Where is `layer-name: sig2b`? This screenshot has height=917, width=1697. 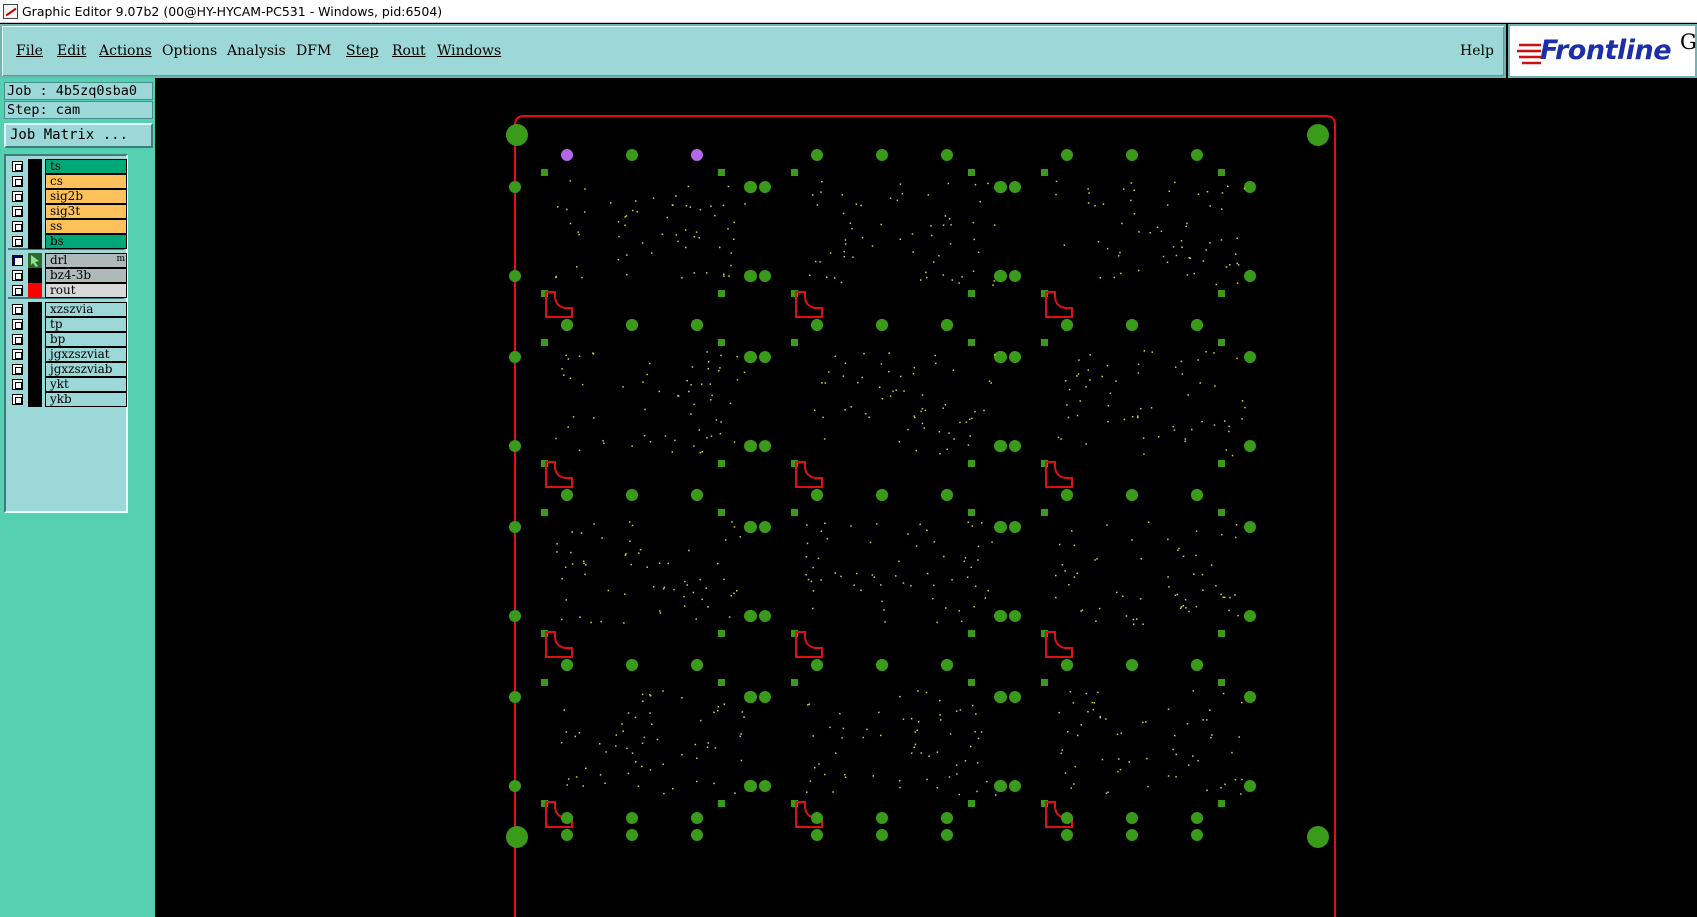
layer-name: sig2b is located at coordinates (86, 196).